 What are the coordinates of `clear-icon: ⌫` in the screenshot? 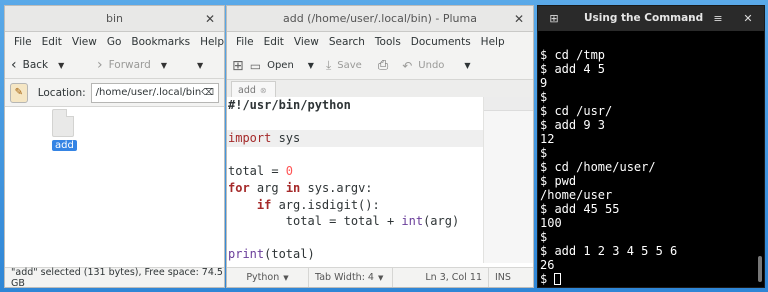 It's located at (207, 93).